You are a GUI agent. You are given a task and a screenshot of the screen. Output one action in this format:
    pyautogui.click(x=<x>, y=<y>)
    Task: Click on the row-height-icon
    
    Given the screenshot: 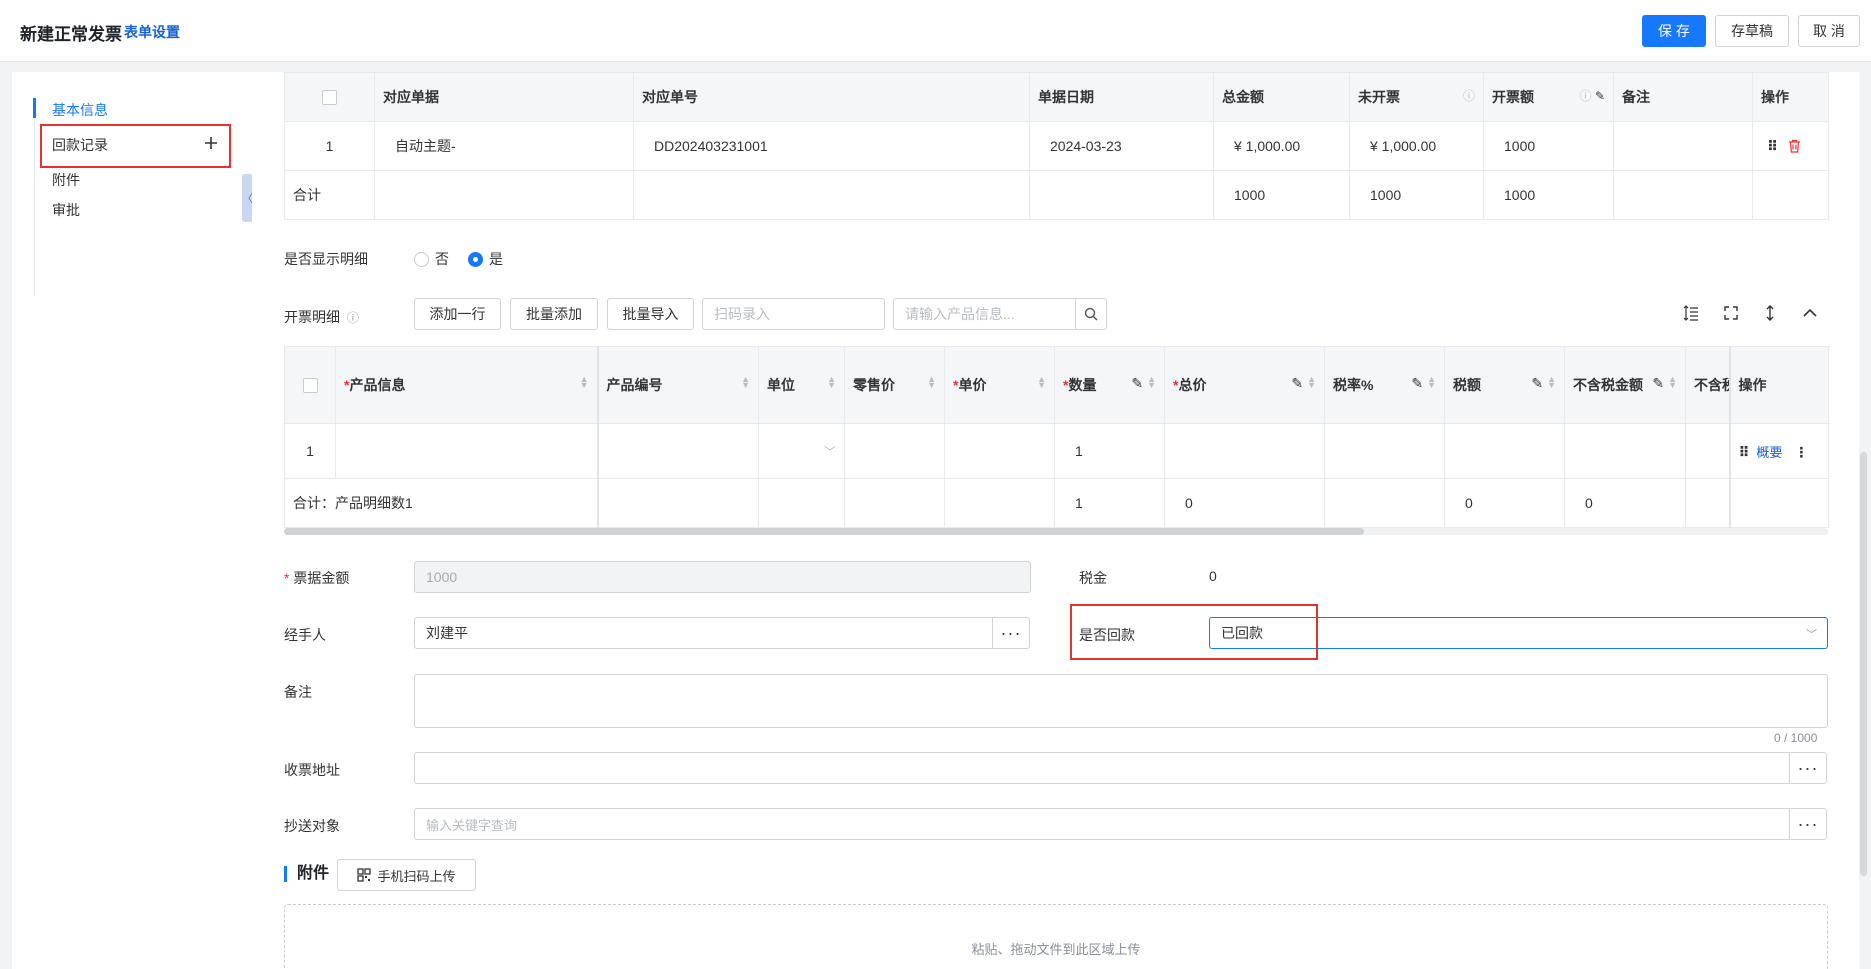 What is the action you would take?
    pyautogui.click(x=1691, y=313)
    